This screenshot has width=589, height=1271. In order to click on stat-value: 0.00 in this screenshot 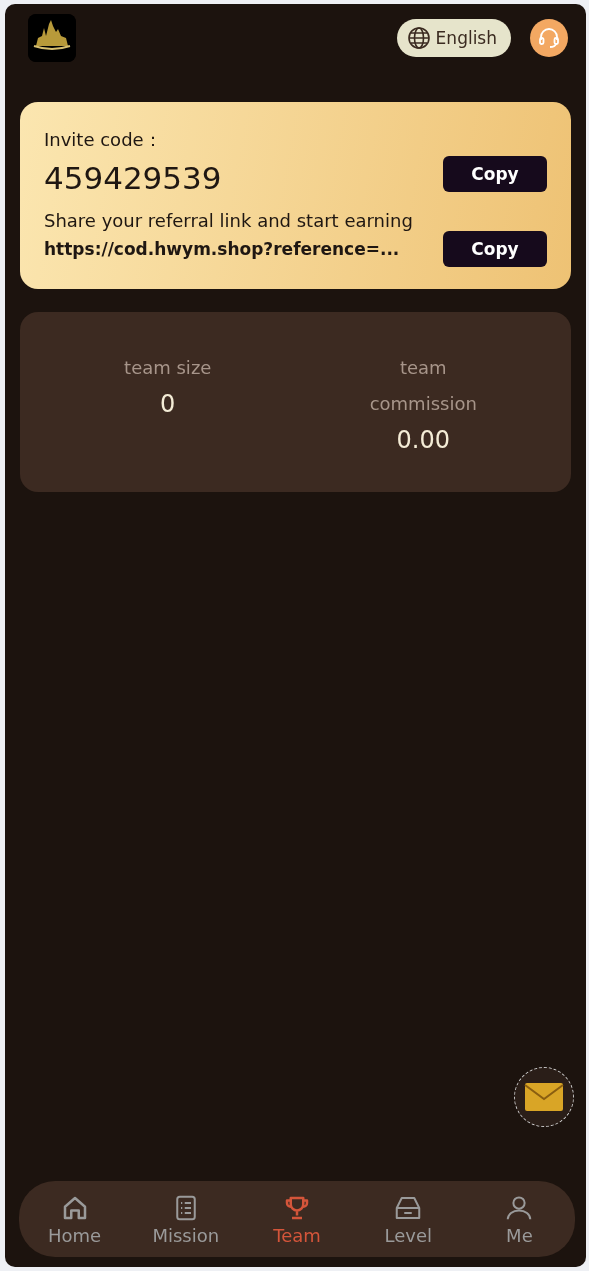, I will do `click(423, 440)`.